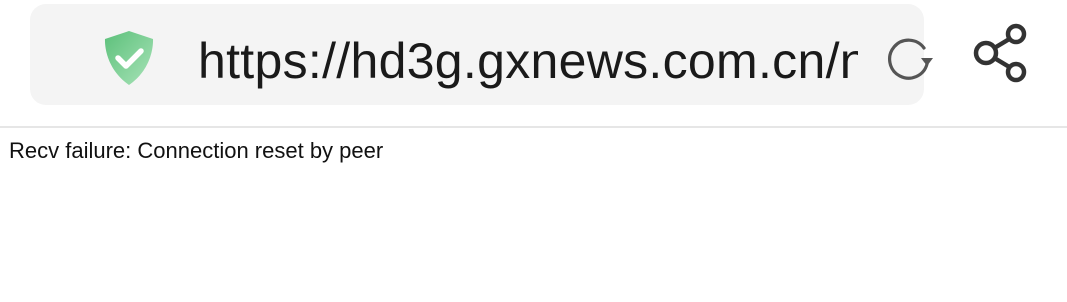 The height and width of the screenshot is (302, 1067). I want to click on url-text: https://hd3g.gxnews.com.cn/n, so click(528, 61).